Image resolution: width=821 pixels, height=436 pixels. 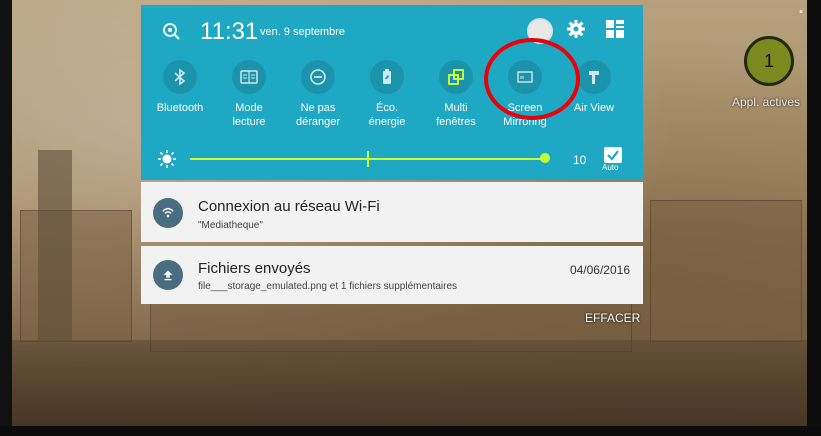 I want to click on brightness-icon, so click(x=167, y=159).